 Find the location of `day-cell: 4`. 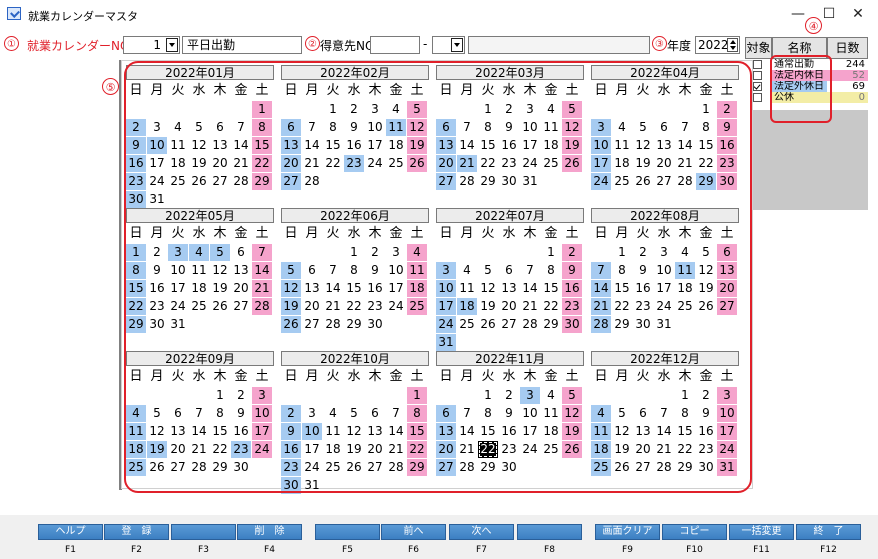

day-cell: 4 is located at coordinates (199, 252).